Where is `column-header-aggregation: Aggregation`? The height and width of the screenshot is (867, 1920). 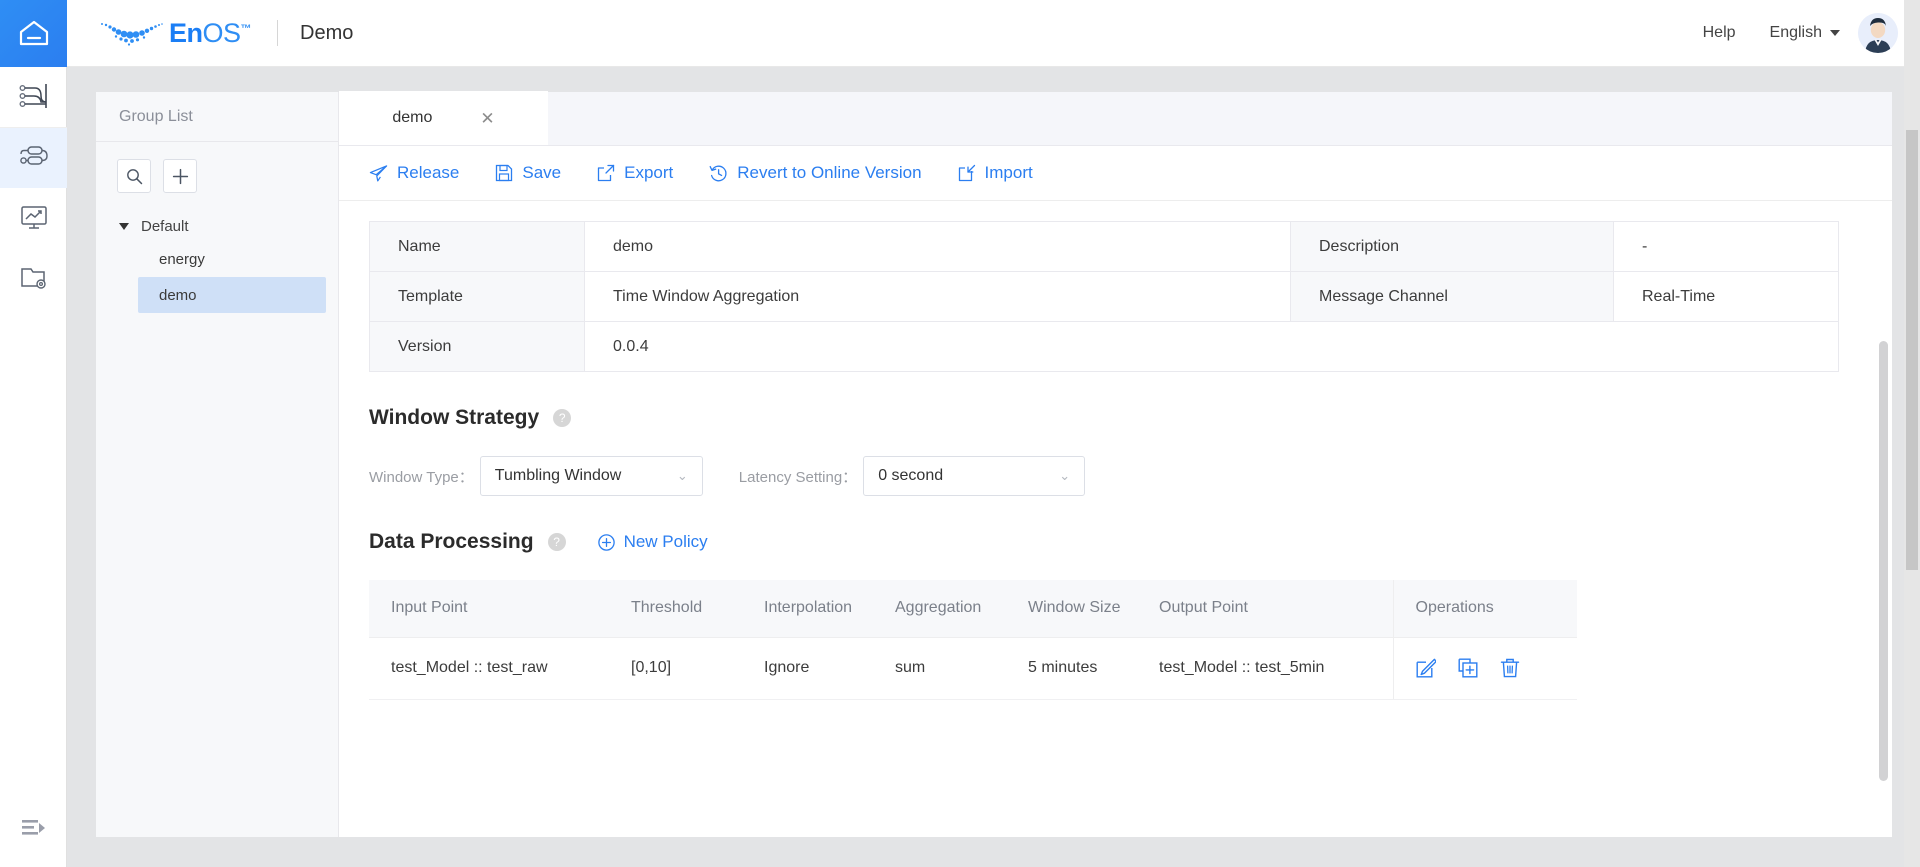 column-header-aggregation: Aggregation is located at coordinates (939, 609).